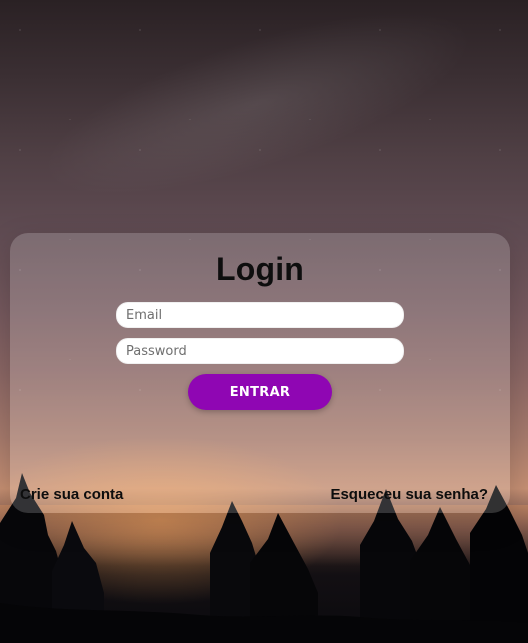 Image resolution: width=528 pixels, height=643 pixels. Describe the element at coordinates (260, 392) in the screenshot. I see `enter-button: ENTRAR` at that location.